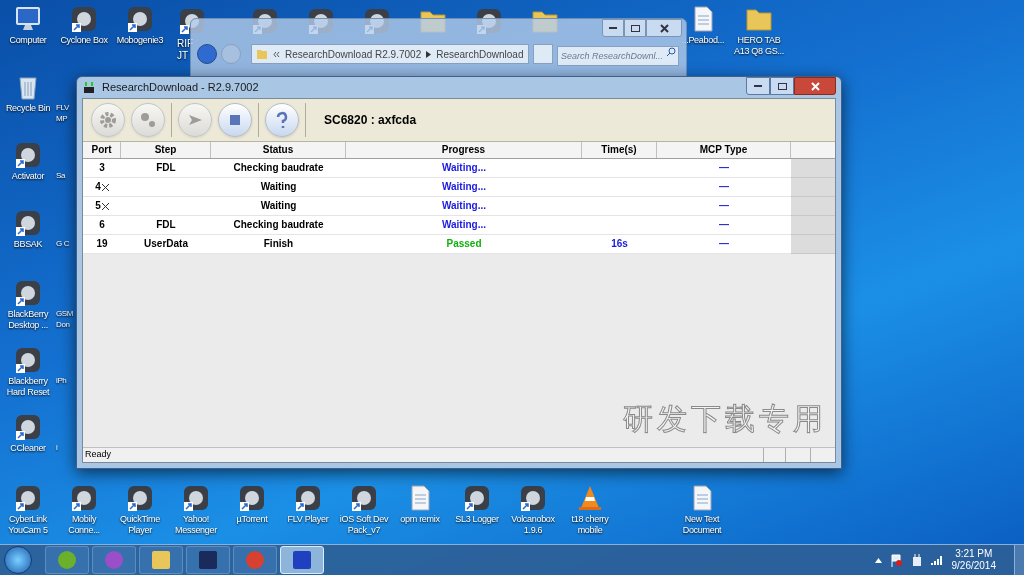 The width and height of the screenshot is (1024, 575). I want to click on port-number: 4, so click(98, 187).